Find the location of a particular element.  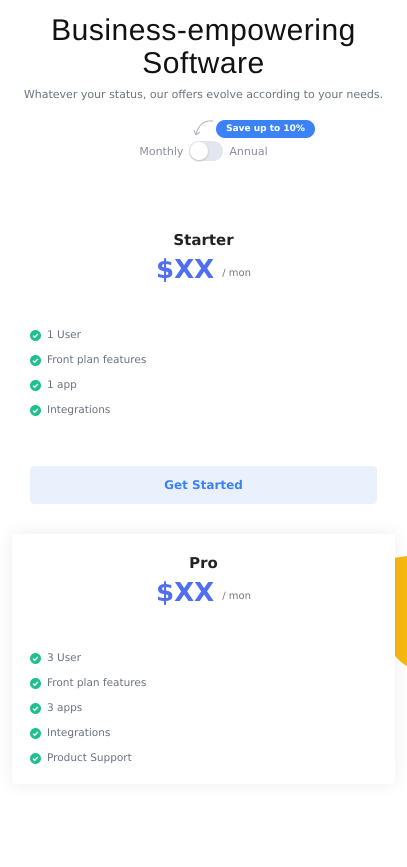

plan-name: Pro is located at coordinates (203, 563).